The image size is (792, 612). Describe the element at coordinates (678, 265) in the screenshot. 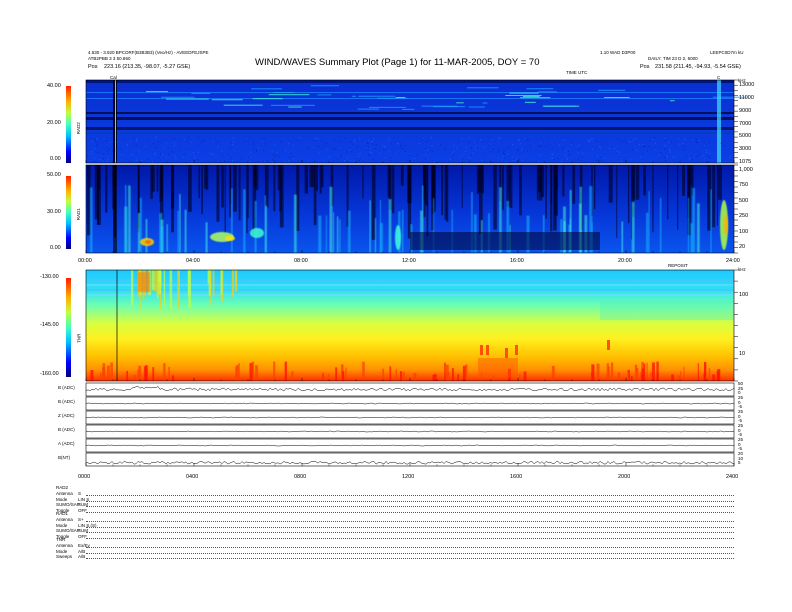

I see `mid-time-right-label: REPOSIT` at that location.